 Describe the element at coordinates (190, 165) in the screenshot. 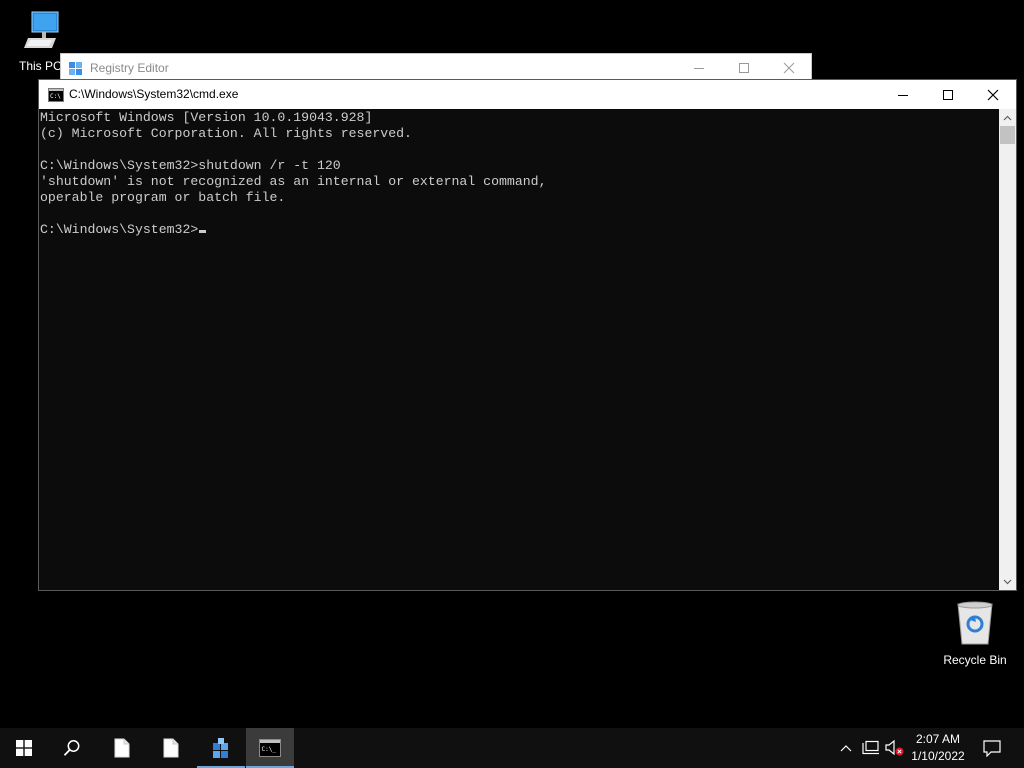

I see `console-line: C:\Windows\System32>shutdown /r -t 120` at that location.